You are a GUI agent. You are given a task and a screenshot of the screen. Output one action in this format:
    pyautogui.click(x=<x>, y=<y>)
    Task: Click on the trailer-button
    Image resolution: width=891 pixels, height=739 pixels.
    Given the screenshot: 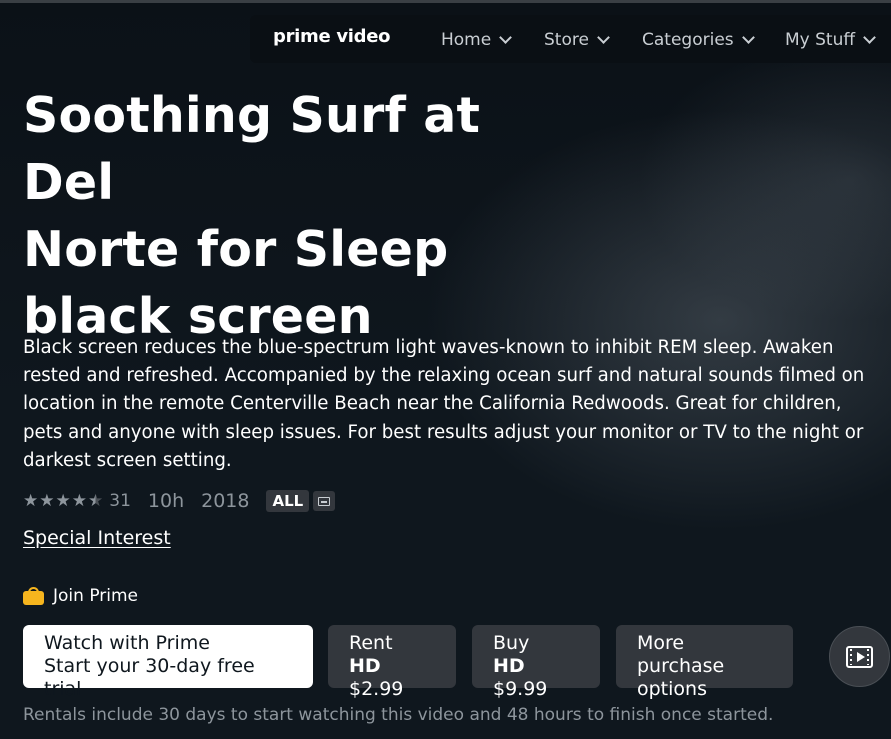 What is the action you would take?
    pyautogui.click(x=859, y=656)
    